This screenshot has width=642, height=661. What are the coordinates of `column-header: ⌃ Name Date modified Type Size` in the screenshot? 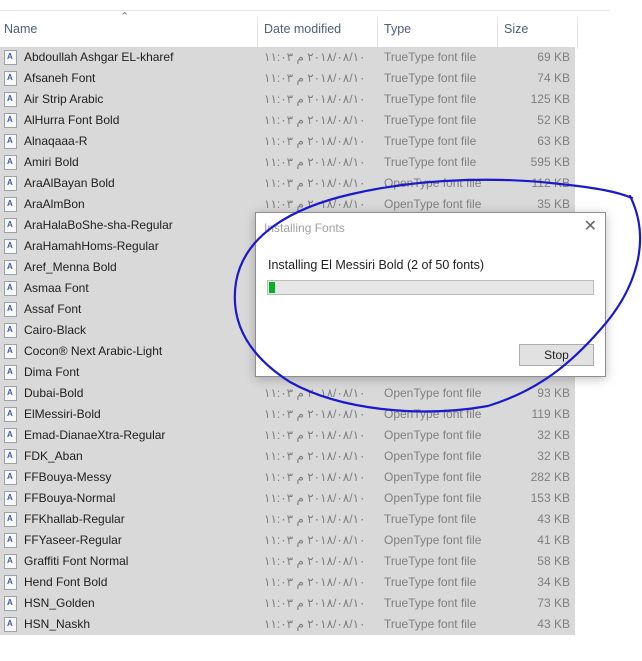 It's located at (305, 29).